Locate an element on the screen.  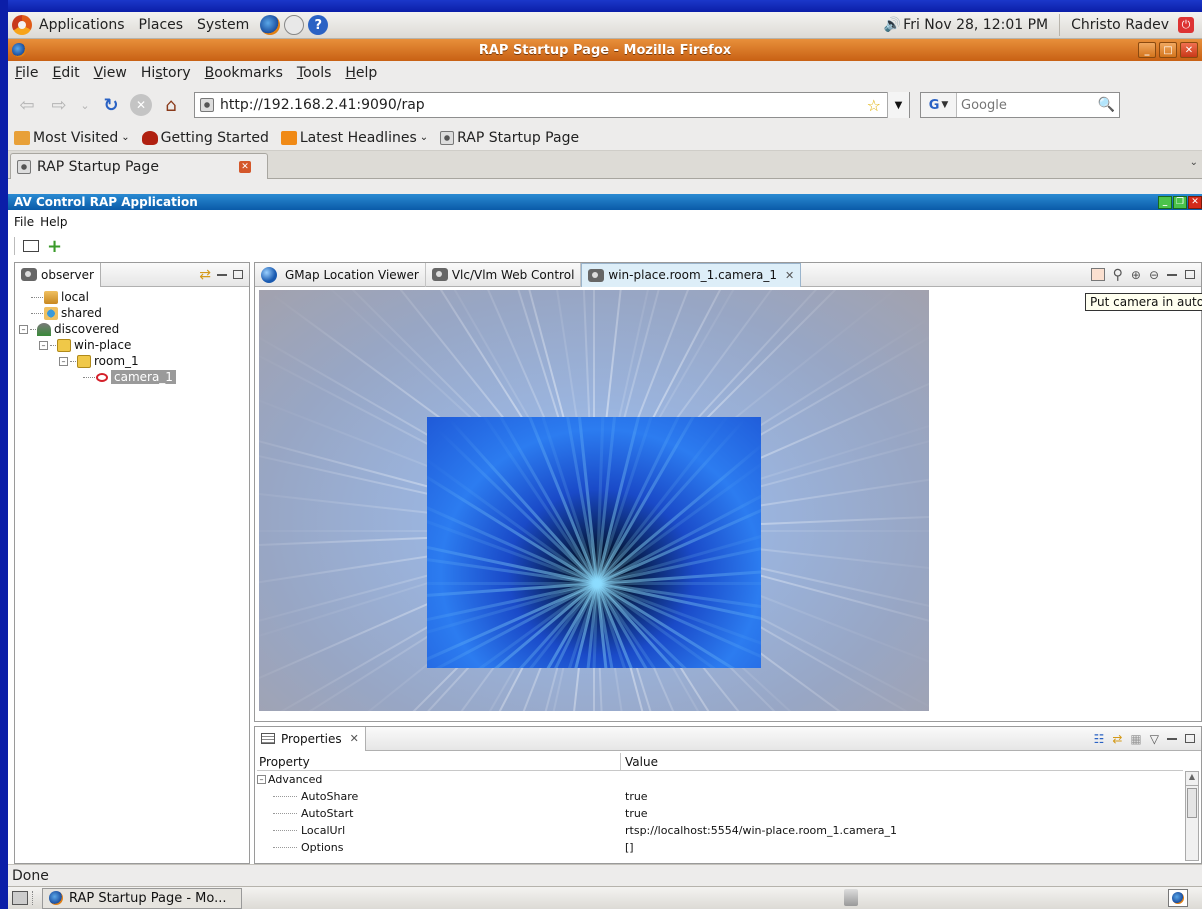
search-magnifier-icon: 🔍 is located at coordinates (1106, 105).